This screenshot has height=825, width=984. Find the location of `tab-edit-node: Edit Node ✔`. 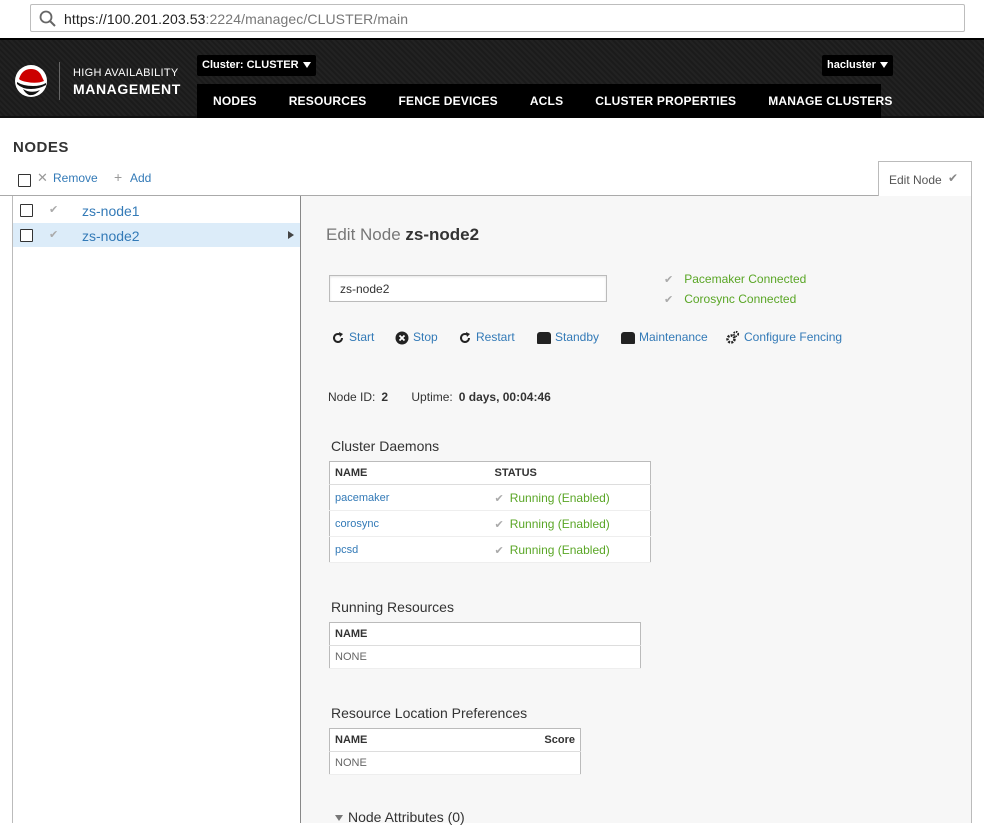

tab-edit-node: Edit Node ✔ is located at coordinates (925, 178).